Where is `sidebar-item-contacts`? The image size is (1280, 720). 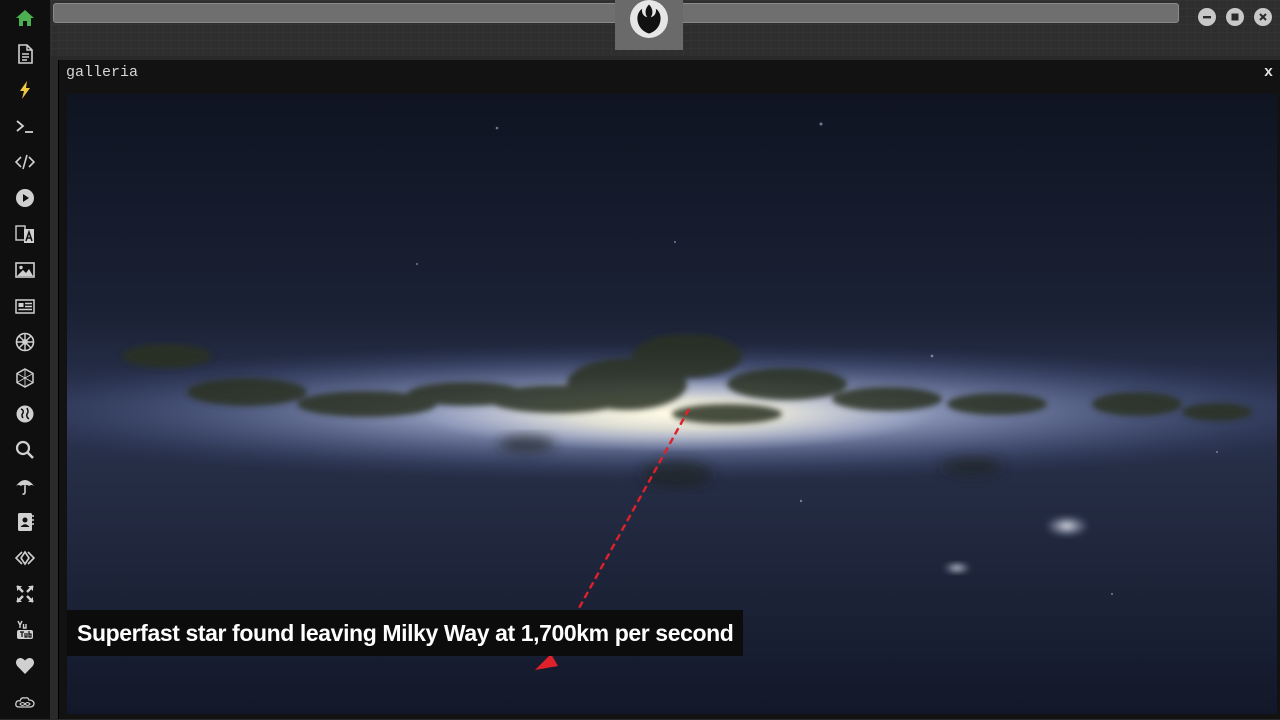 sidebar-item-contacts is located at coordinates (25, 522).